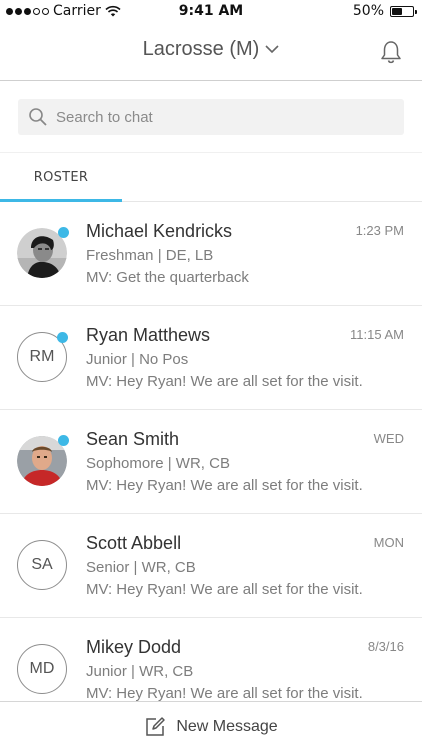  Describe the element at coordinates (403, 11) in the screenshot. I see `battery-icon` at that location.